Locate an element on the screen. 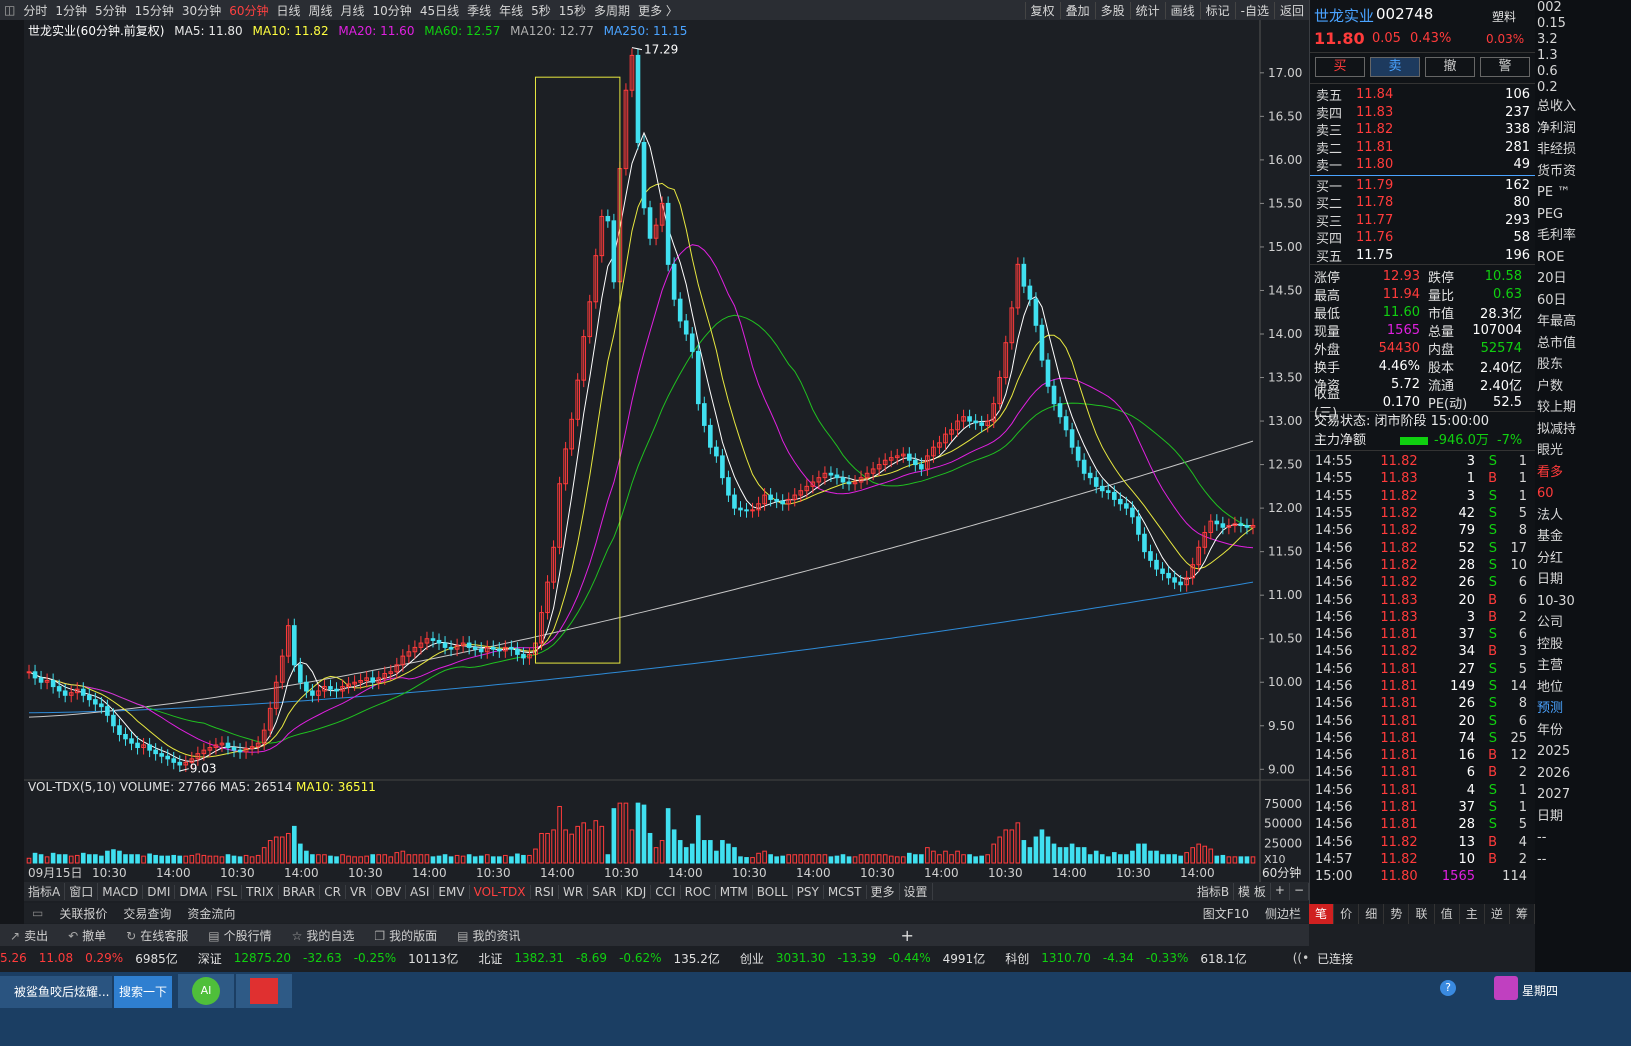 The height and width of the screenshot is (1046, 1631). timeframe-tab: 月线 is located at coordinates (353, 10).